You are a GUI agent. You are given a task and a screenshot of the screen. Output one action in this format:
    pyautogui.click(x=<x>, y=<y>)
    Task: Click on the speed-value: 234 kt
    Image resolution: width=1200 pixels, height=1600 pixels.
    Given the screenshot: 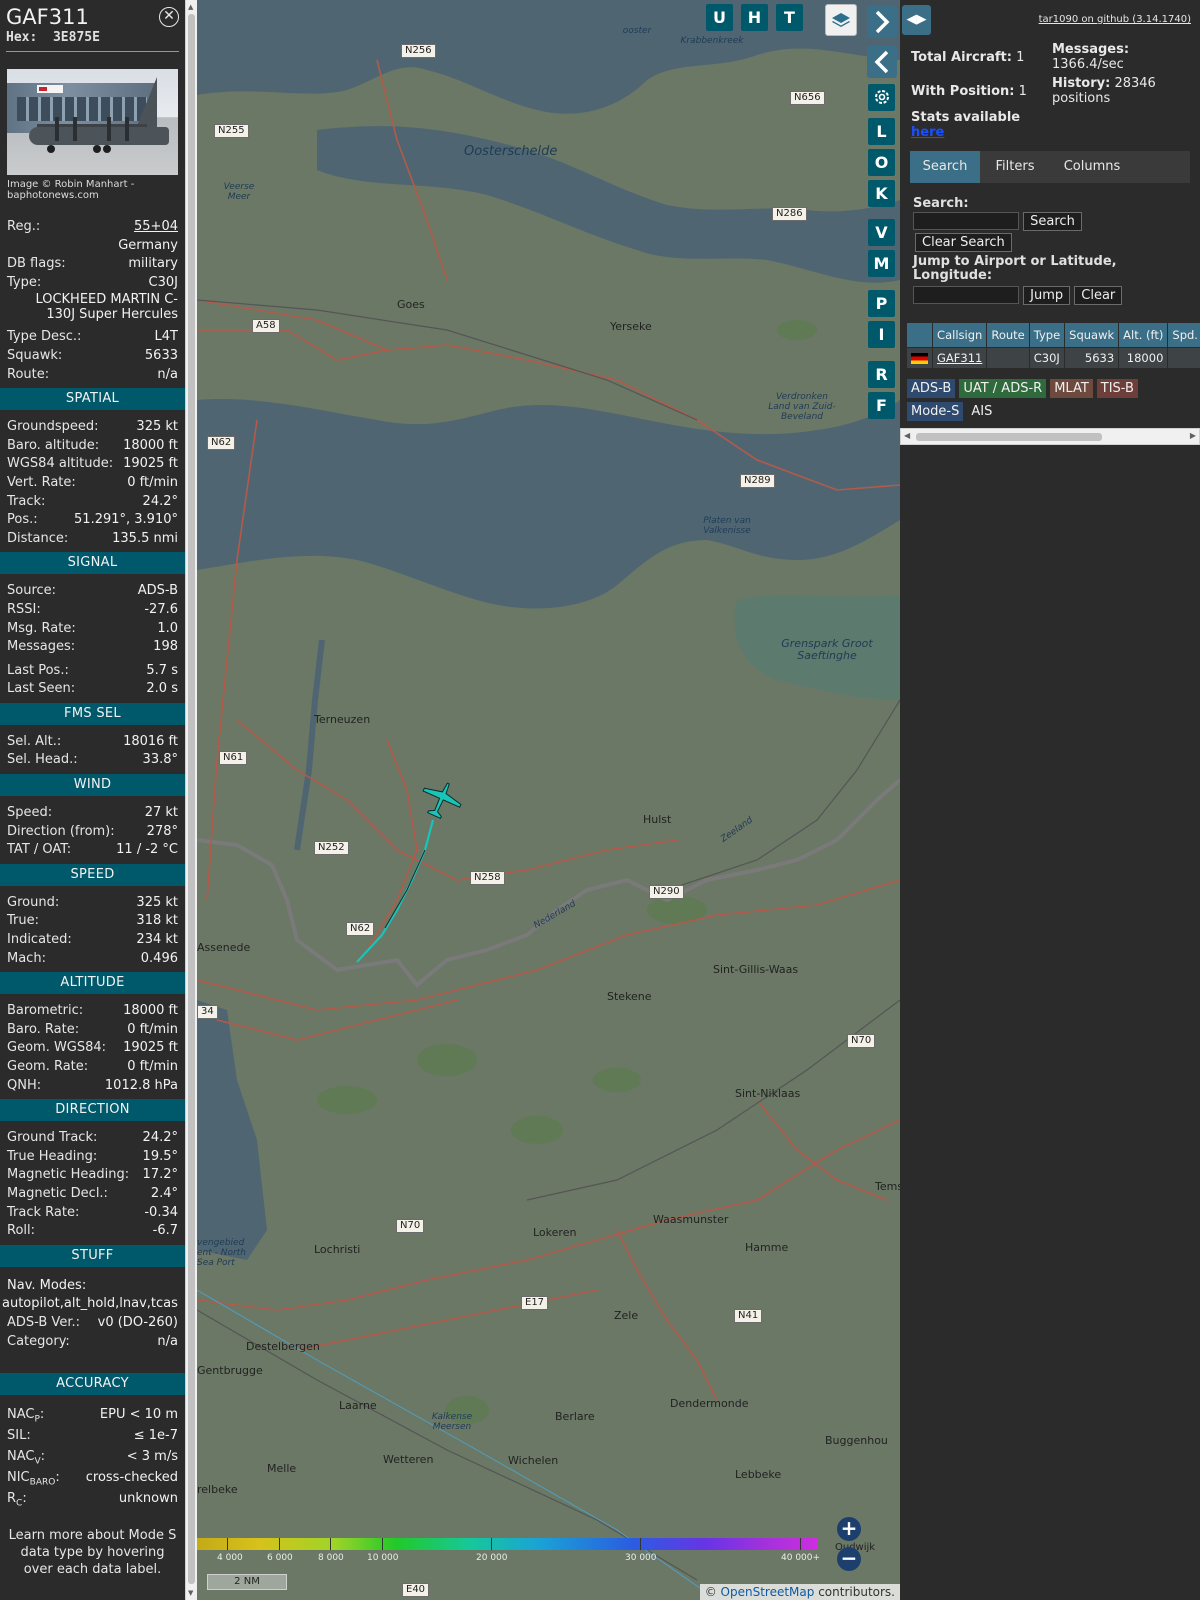 What is the action you would take?
    pyautogui.click(x=157, y=940)
    